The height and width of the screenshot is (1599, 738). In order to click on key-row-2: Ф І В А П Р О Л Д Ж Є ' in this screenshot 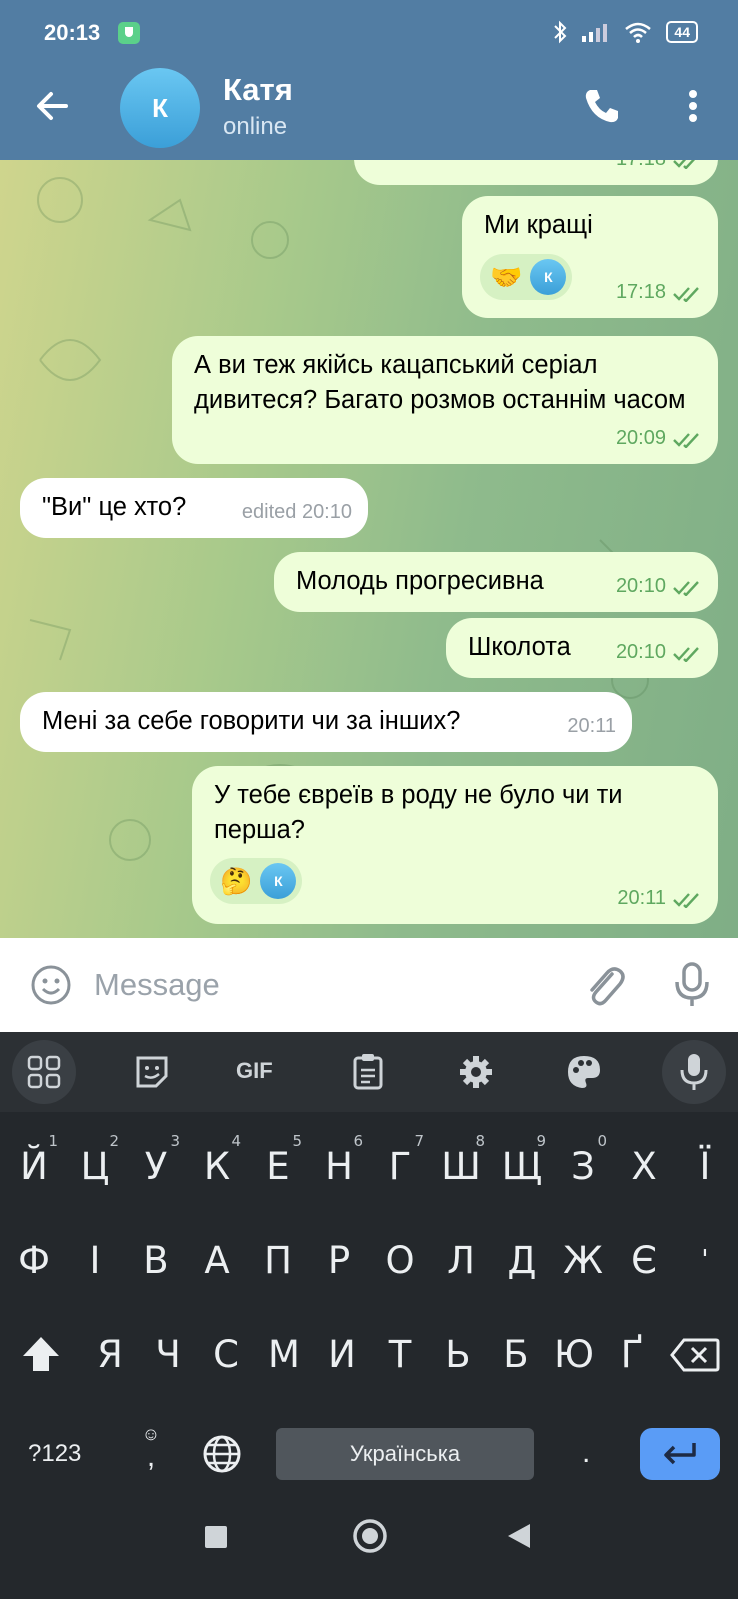, I will do `click(369, 1260)`.